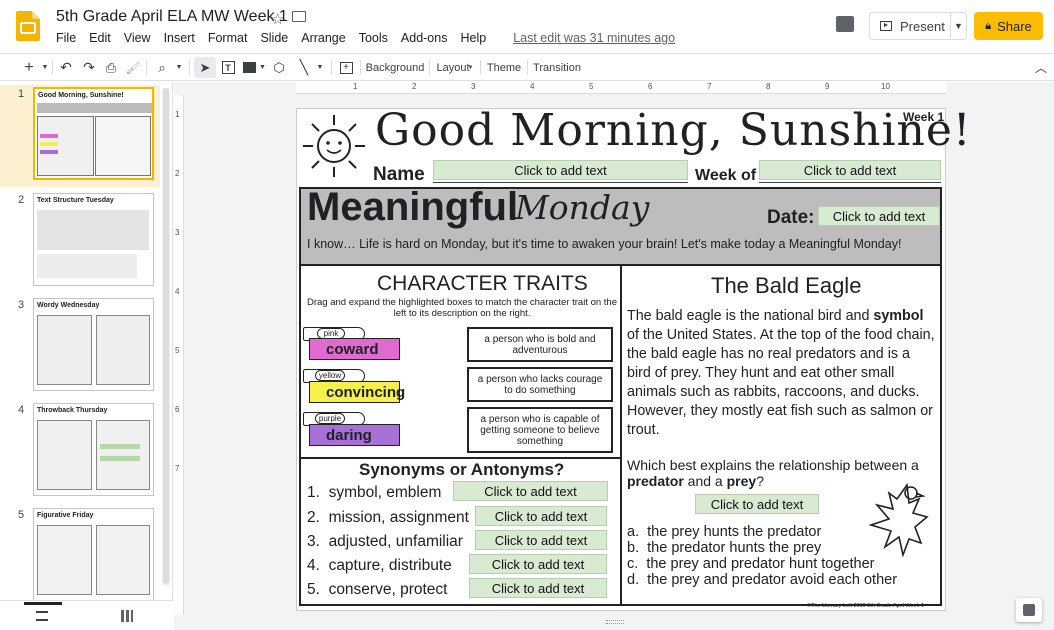 Image resolution: width=1054 pixels, height=630 pixels. I want to click on sun-icon, so click(334, 146).